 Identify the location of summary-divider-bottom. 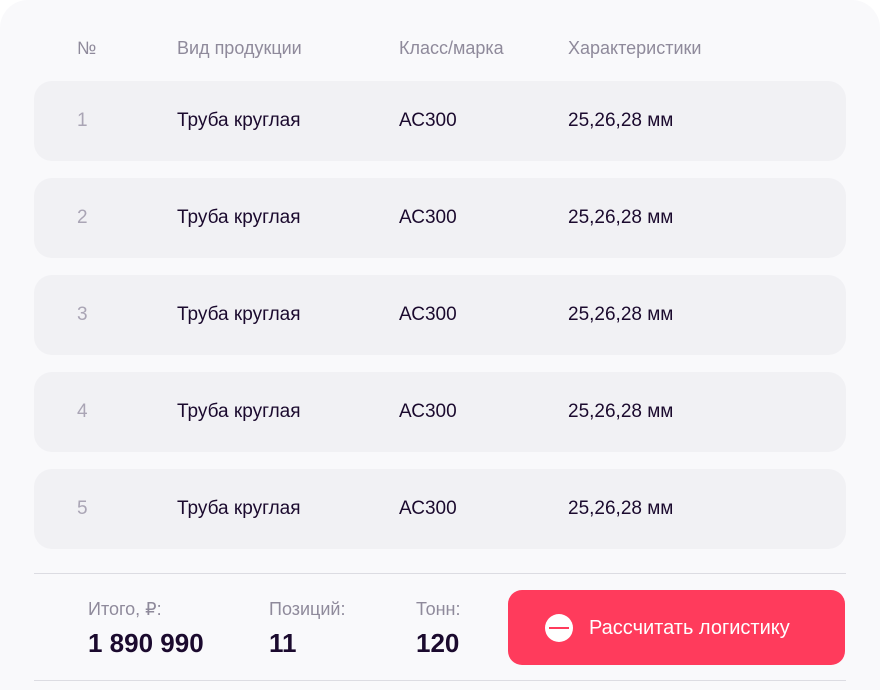
(440, 680).